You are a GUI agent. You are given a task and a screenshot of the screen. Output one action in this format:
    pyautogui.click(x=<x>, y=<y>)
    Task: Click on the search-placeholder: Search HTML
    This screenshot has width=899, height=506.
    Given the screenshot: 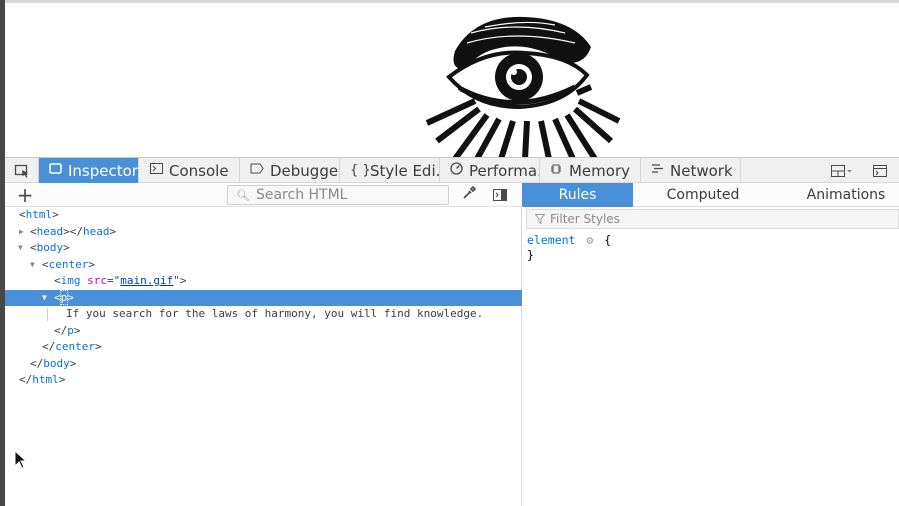 What is the action you would take?
    pyautogui.click(x=301, y=195)
    